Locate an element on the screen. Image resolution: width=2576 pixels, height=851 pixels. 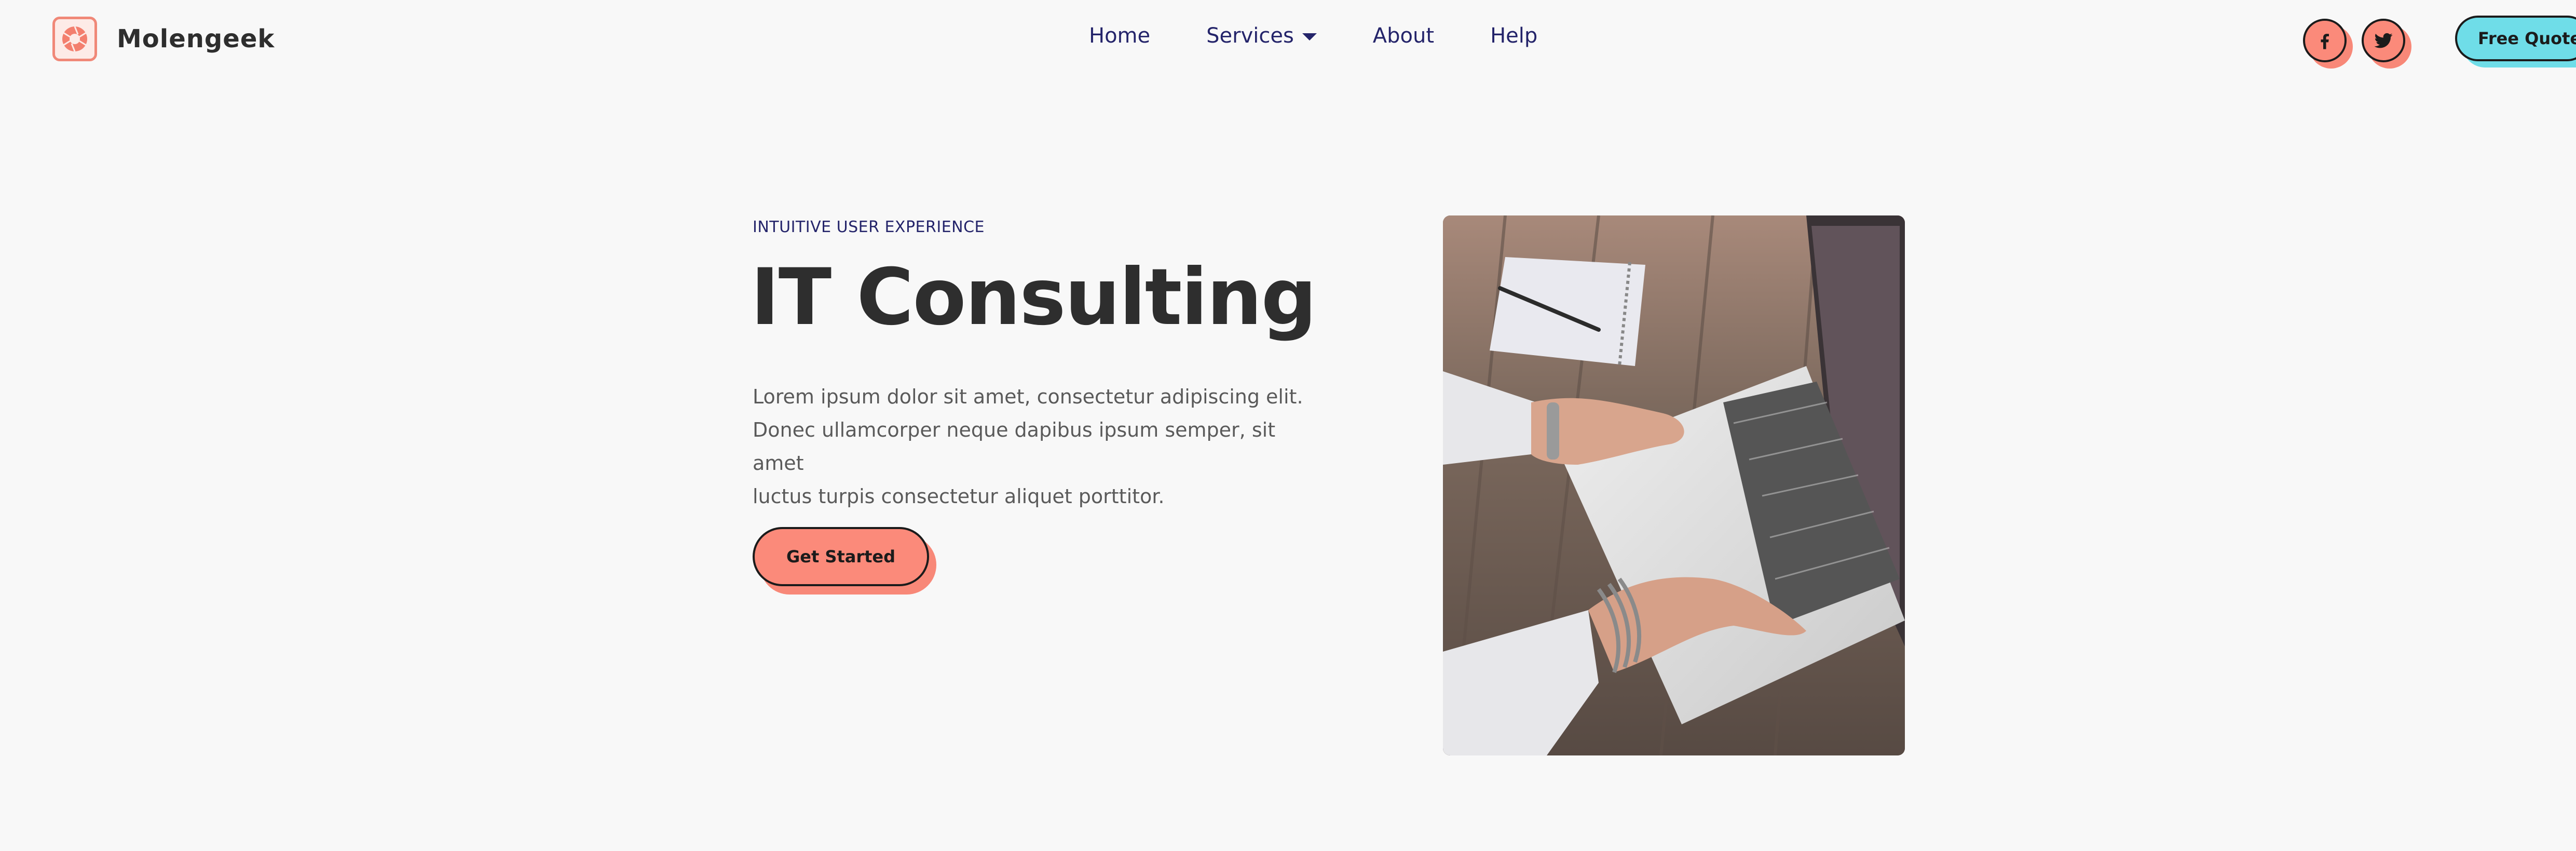
twitter-button is located at coordinates (2386, 44).